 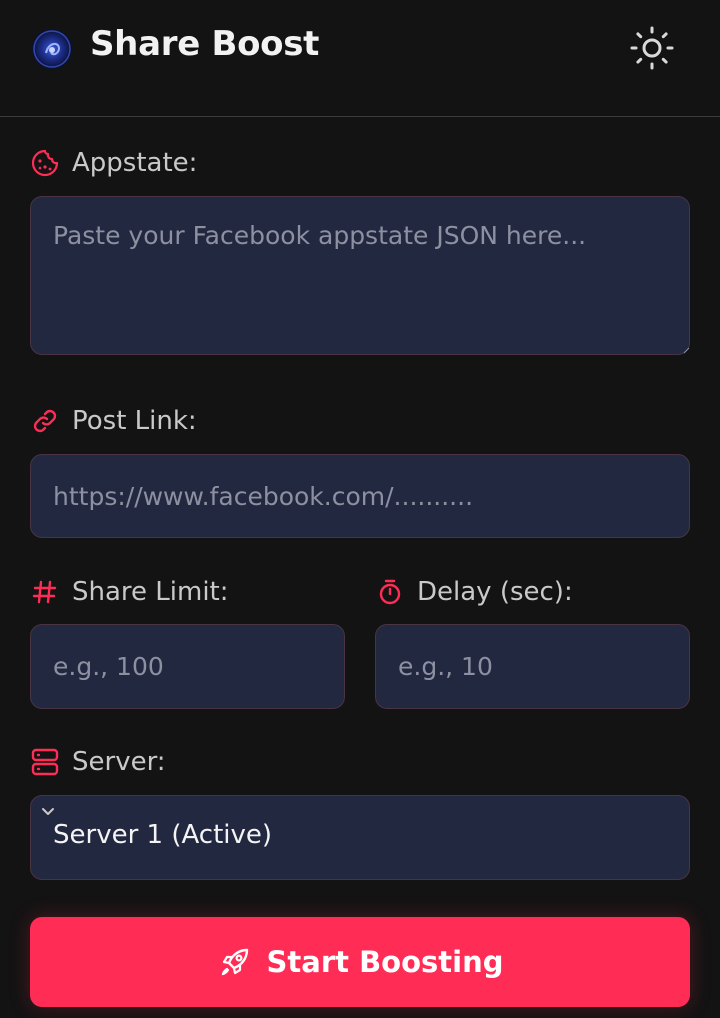 I want to click on chevron-down-icon, so click(x=48, y=811).